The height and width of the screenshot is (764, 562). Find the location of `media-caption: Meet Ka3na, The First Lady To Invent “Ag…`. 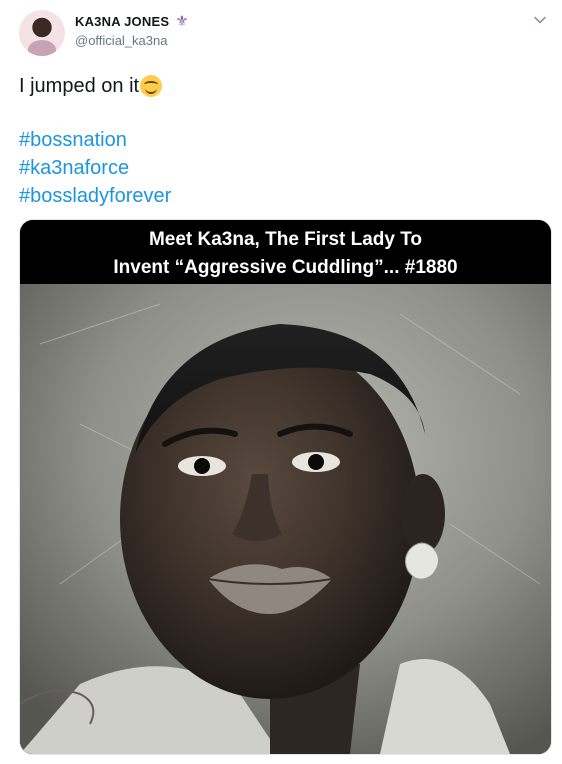

media-caption: Meet Ka3na, The First Lady To Invent “Ag… is located at coordinates (285, 252).